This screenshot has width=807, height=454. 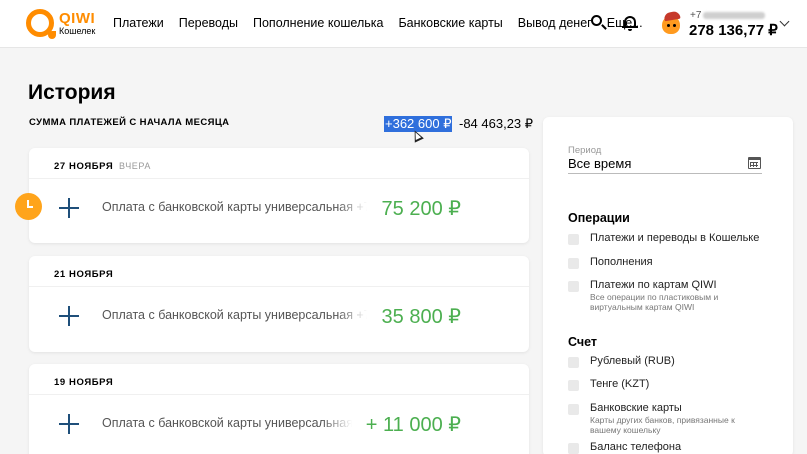 What do you see at coordinates (784, 21) in the screenshot?
I see `chevron-down-icon` at bounding box center [784, 21].